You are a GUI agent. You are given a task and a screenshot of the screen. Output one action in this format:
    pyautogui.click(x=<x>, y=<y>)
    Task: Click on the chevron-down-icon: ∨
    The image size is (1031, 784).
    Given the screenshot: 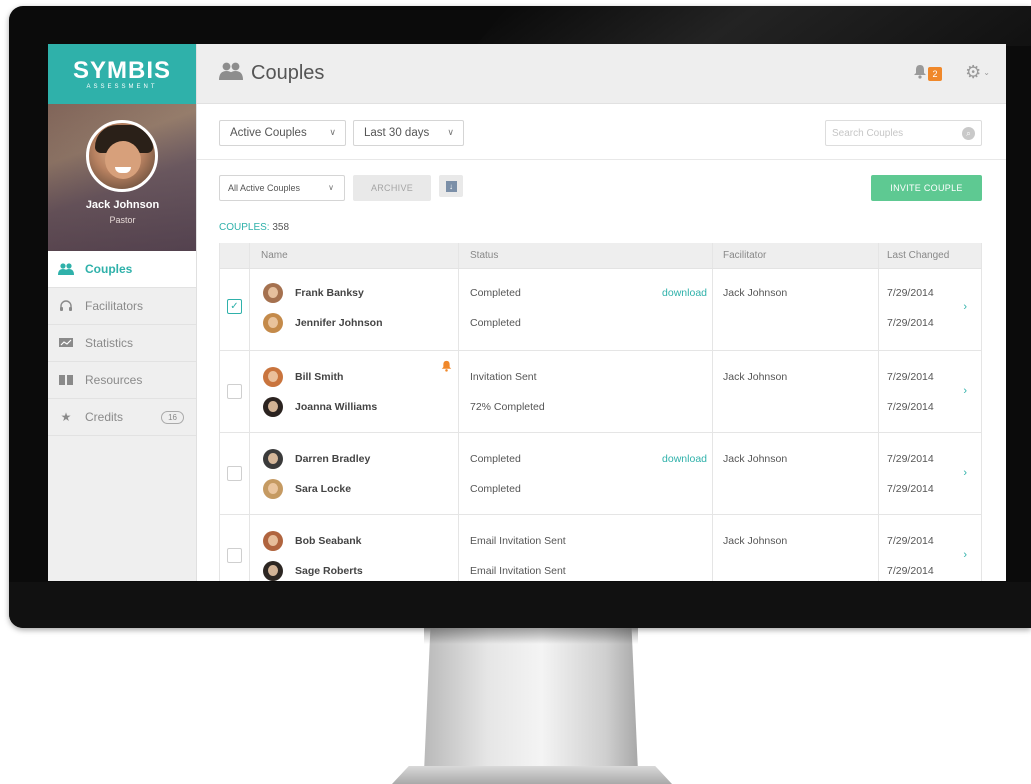 What is the action you would take?
    pyautogui.click(x=450, y=132)
    